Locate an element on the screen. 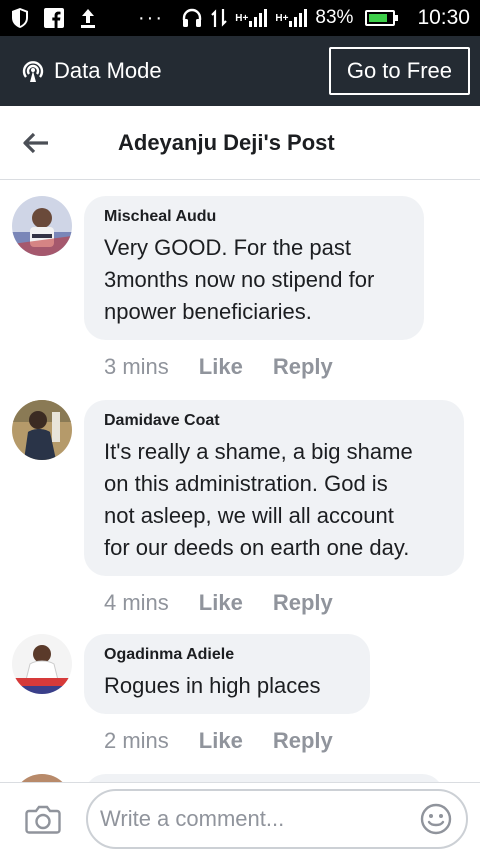 The height and width of the screenshot is (855, 480). shield-icon is located at coordinates (20, 18).